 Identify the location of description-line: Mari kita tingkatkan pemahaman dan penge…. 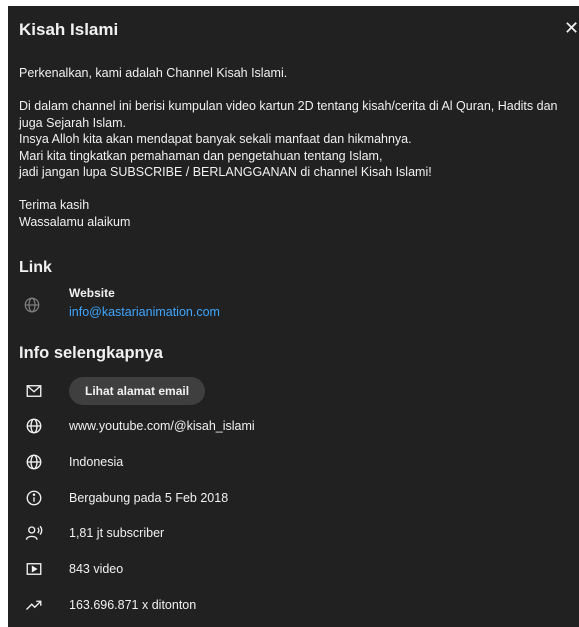
(201, 155).